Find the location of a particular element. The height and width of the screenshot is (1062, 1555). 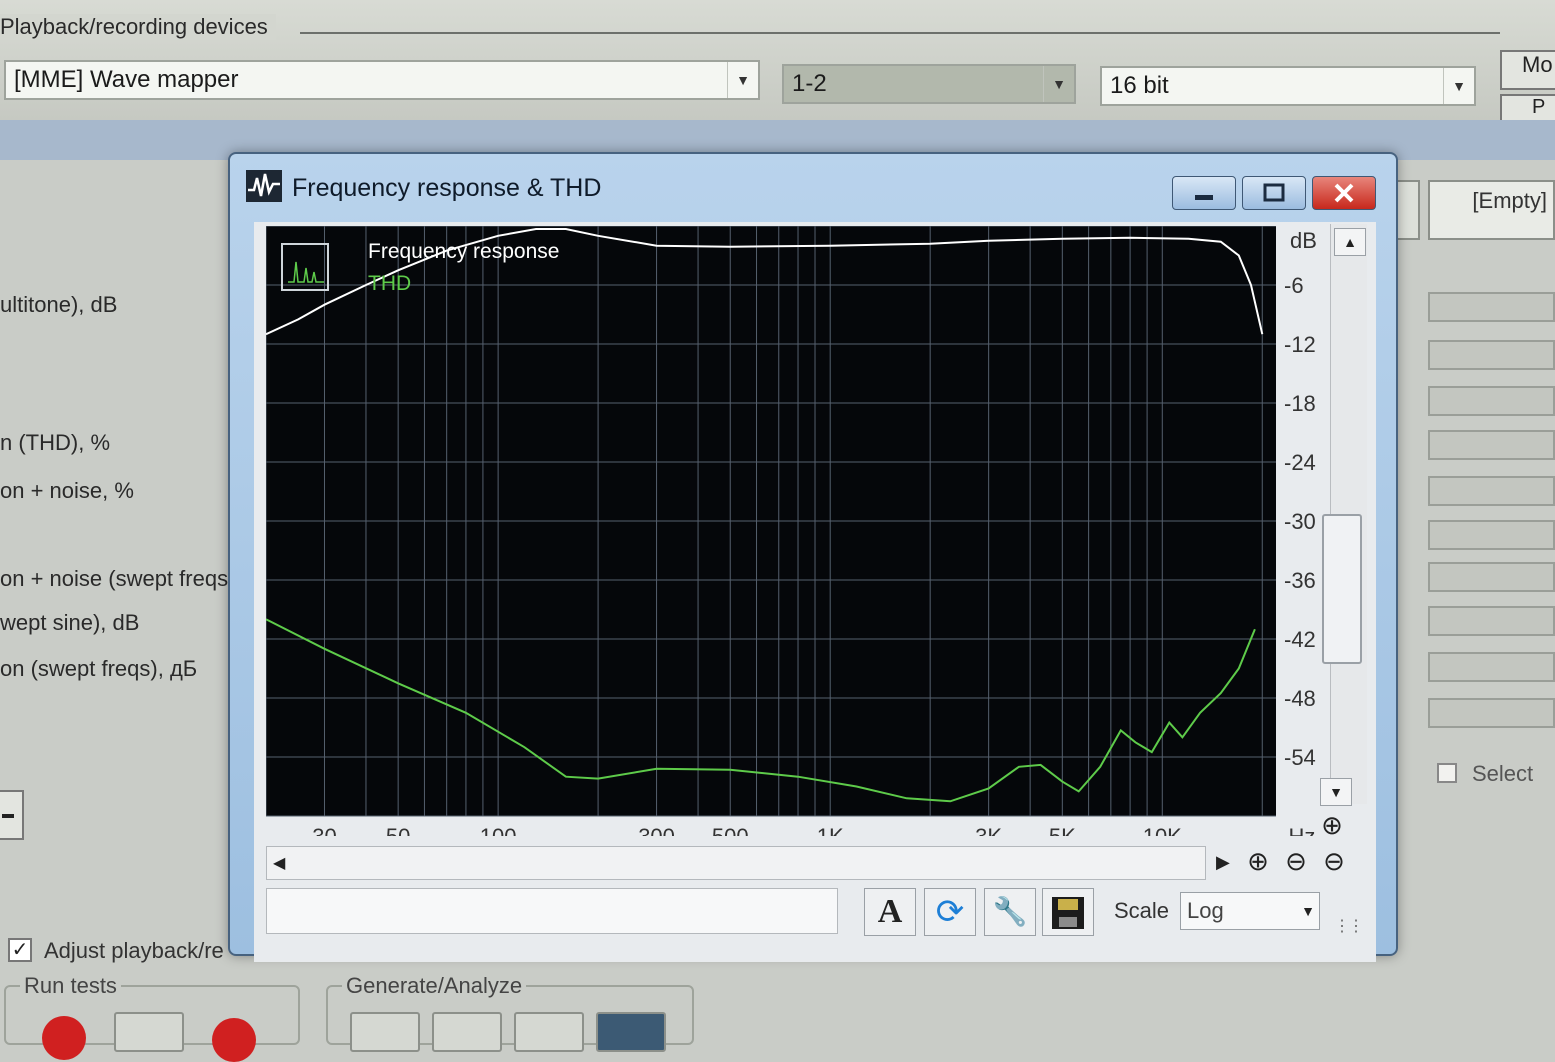

x-unit-label: Hz is located at coordinates (1302, 830).